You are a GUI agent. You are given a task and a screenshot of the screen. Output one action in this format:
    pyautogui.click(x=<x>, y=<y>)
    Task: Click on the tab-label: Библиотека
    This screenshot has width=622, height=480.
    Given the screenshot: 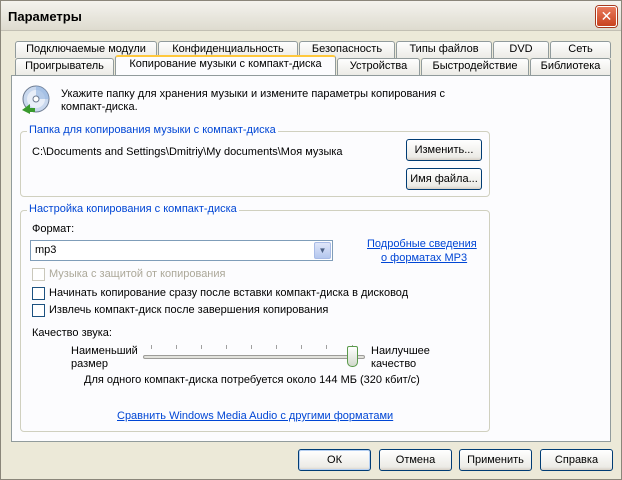 What is the action you would take?
    pyautogui.click(x=570, y=66)
    